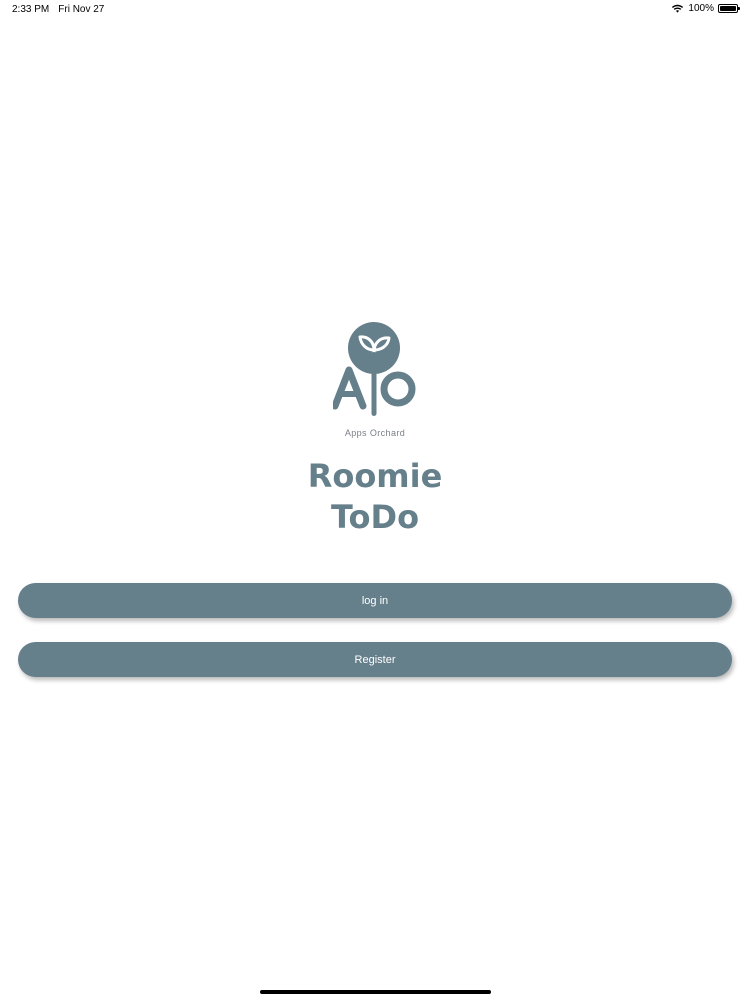  I want to click on register-button: Register, so click(375, 659).